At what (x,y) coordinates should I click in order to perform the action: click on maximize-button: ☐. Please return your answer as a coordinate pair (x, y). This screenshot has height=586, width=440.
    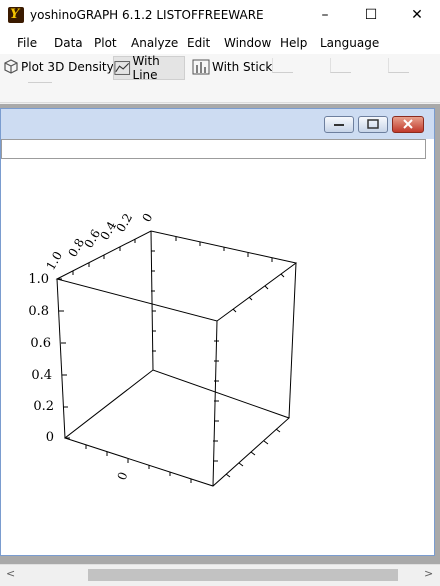
    Looking at the image, I should click on (371, 15).